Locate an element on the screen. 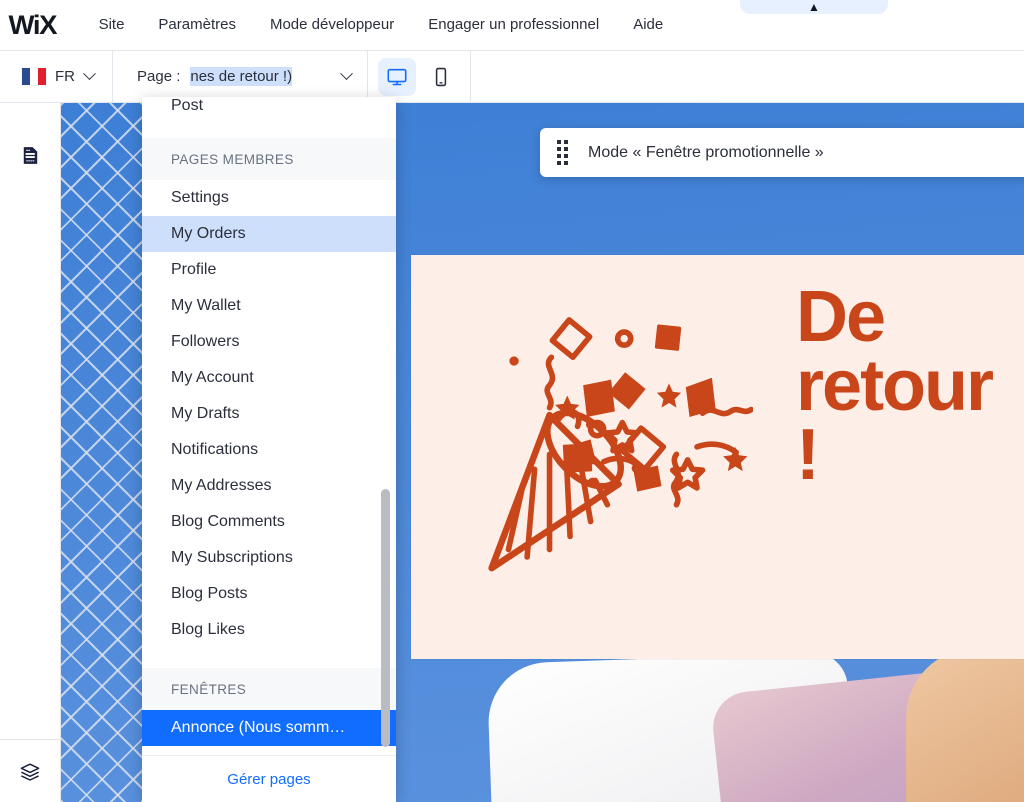  menu-item-mode-developpeur: Mode développeur is located at coordinates (332, 25).